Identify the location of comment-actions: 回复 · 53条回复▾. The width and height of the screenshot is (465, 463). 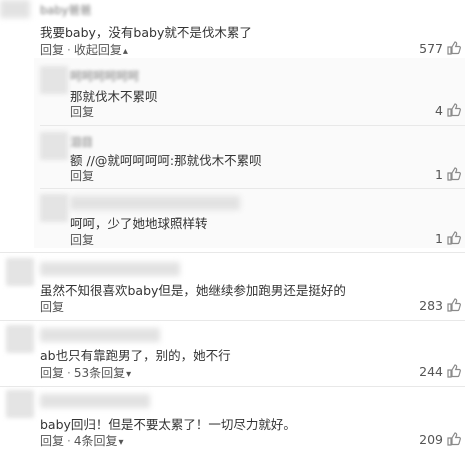
(85, 372).